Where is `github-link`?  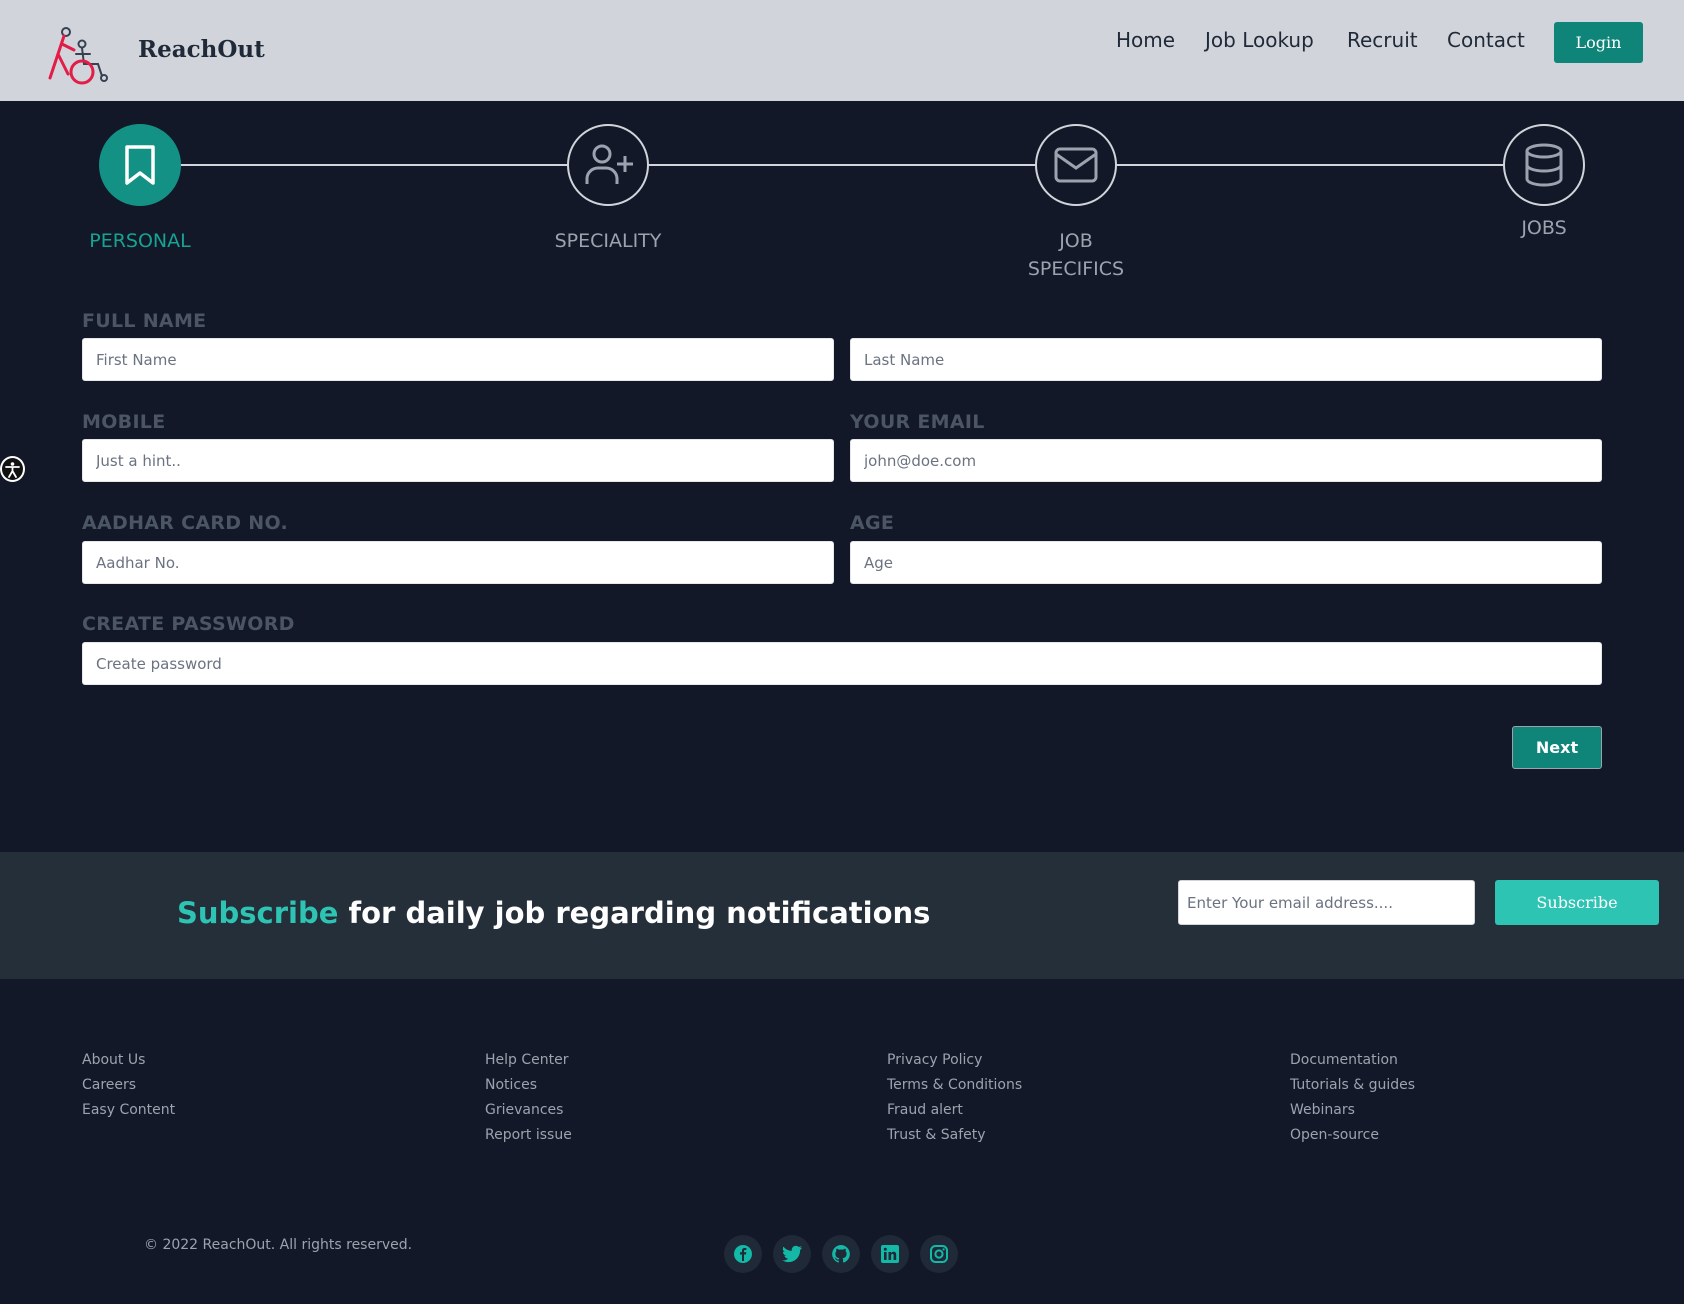 github-link is located at coordinates (841, 1254).